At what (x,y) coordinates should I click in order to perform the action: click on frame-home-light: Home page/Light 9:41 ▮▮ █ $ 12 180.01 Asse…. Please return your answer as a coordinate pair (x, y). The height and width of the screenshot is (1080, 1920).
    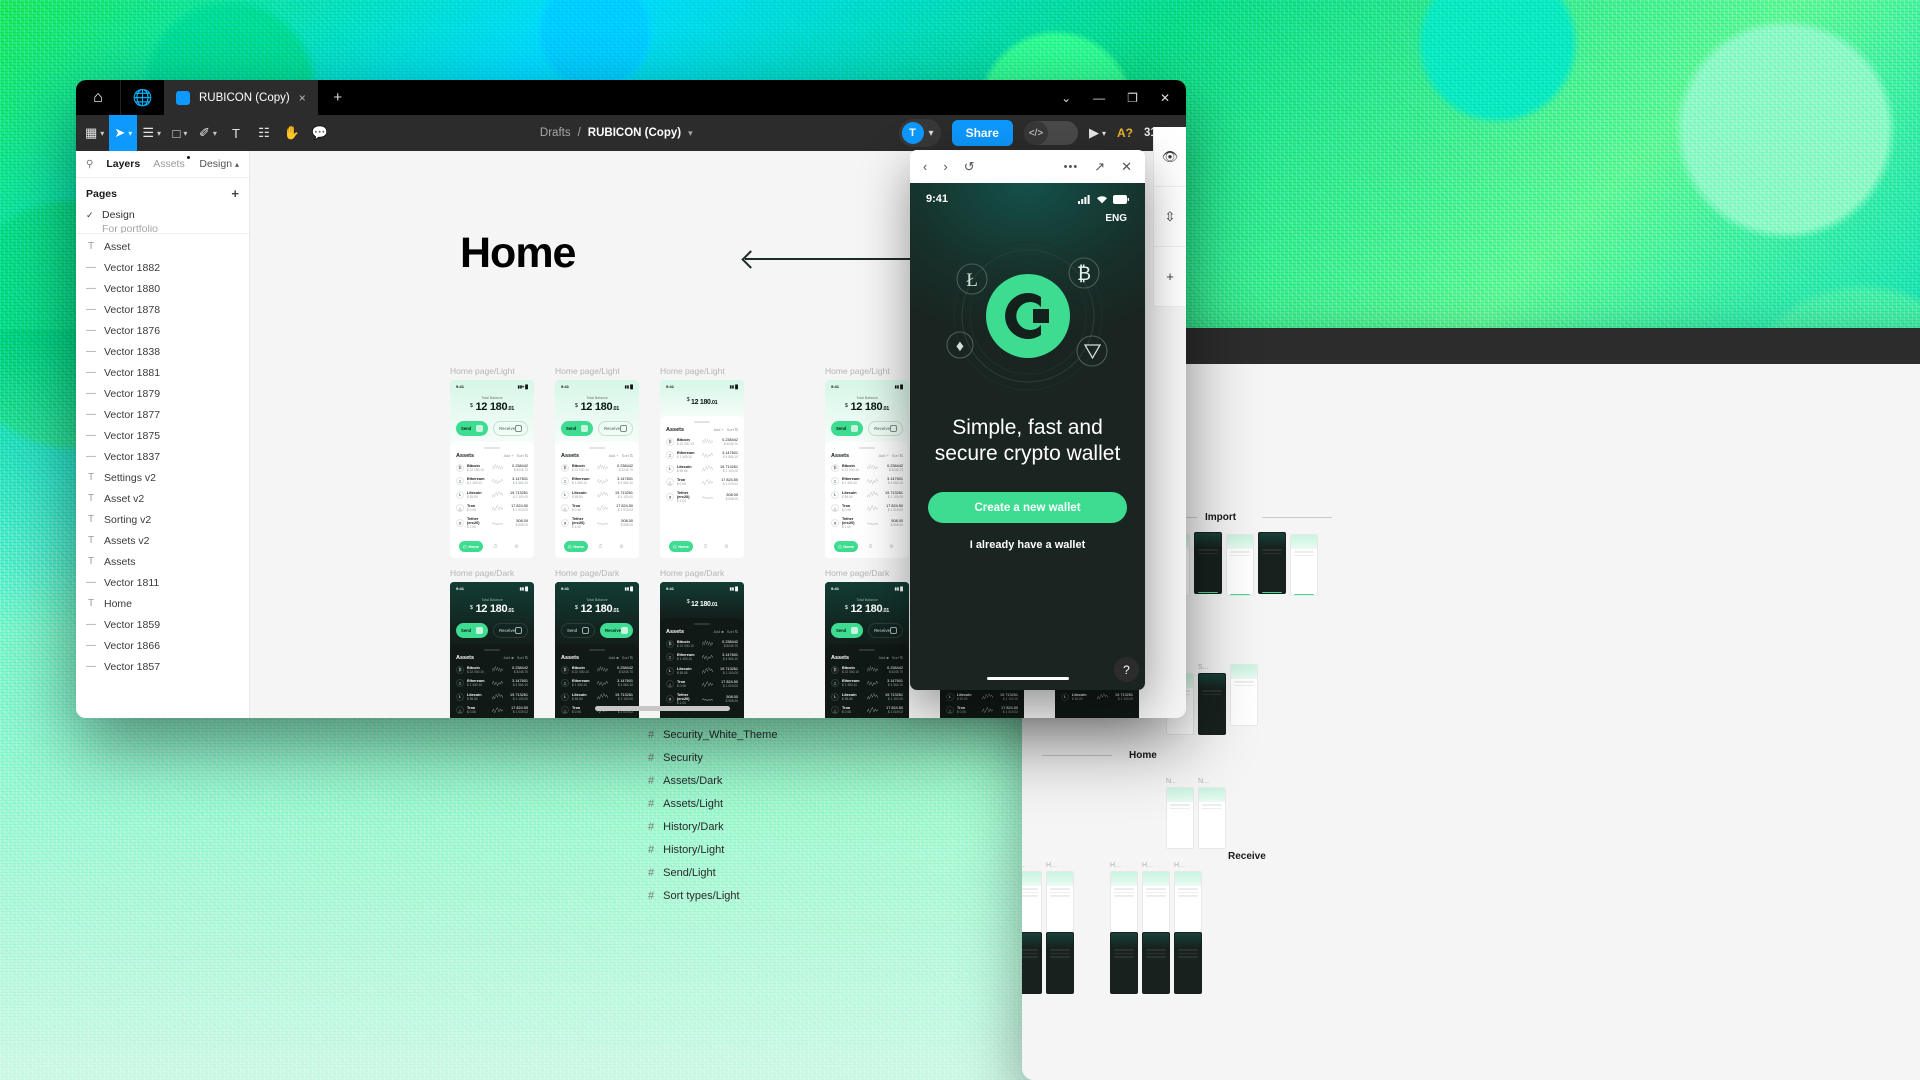
    Looking at the image, I should click on (702, 462).